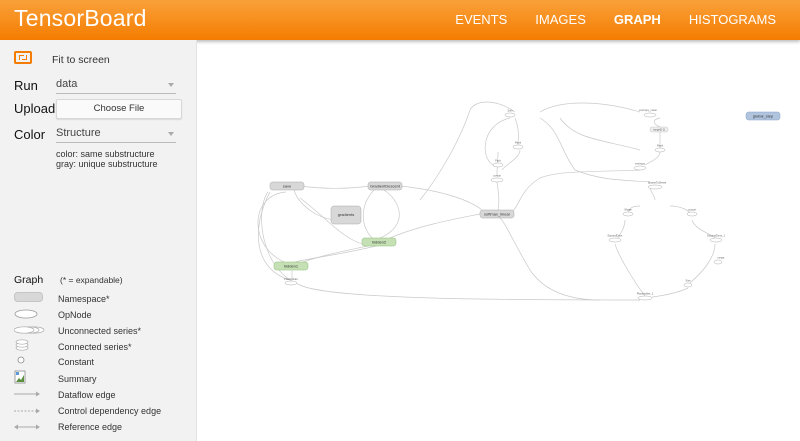  Describe the element at coordinates (110, 411) in the screenshot. I see `legend-label-control-dependency-edge: Control dependency edge` at that location.